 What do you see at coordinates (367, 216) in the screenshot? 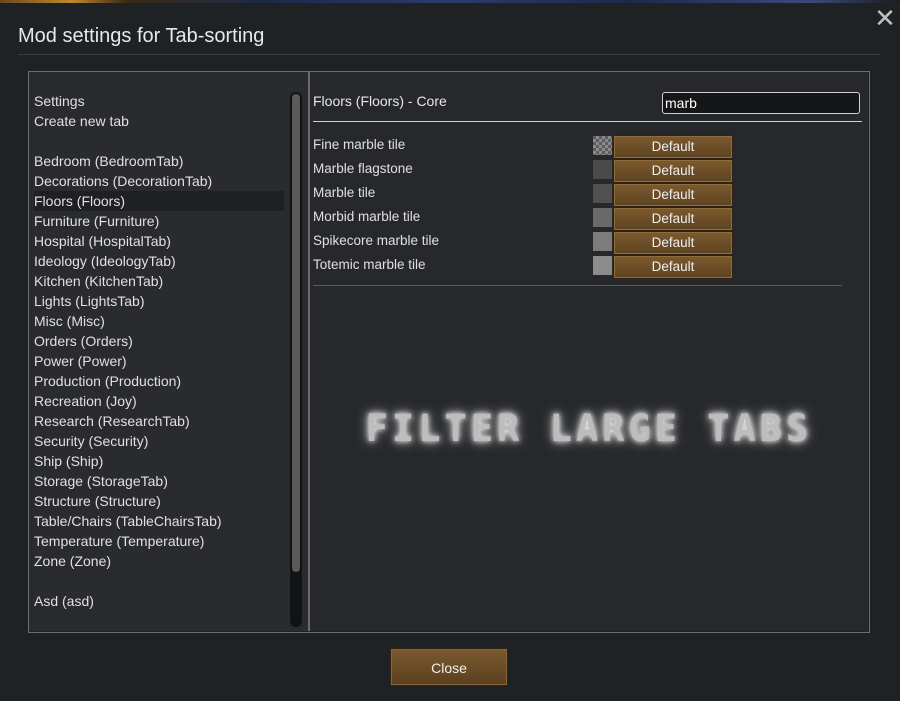
I see `floor-label: Morbid marble tile` at bounding box center [367, 216].